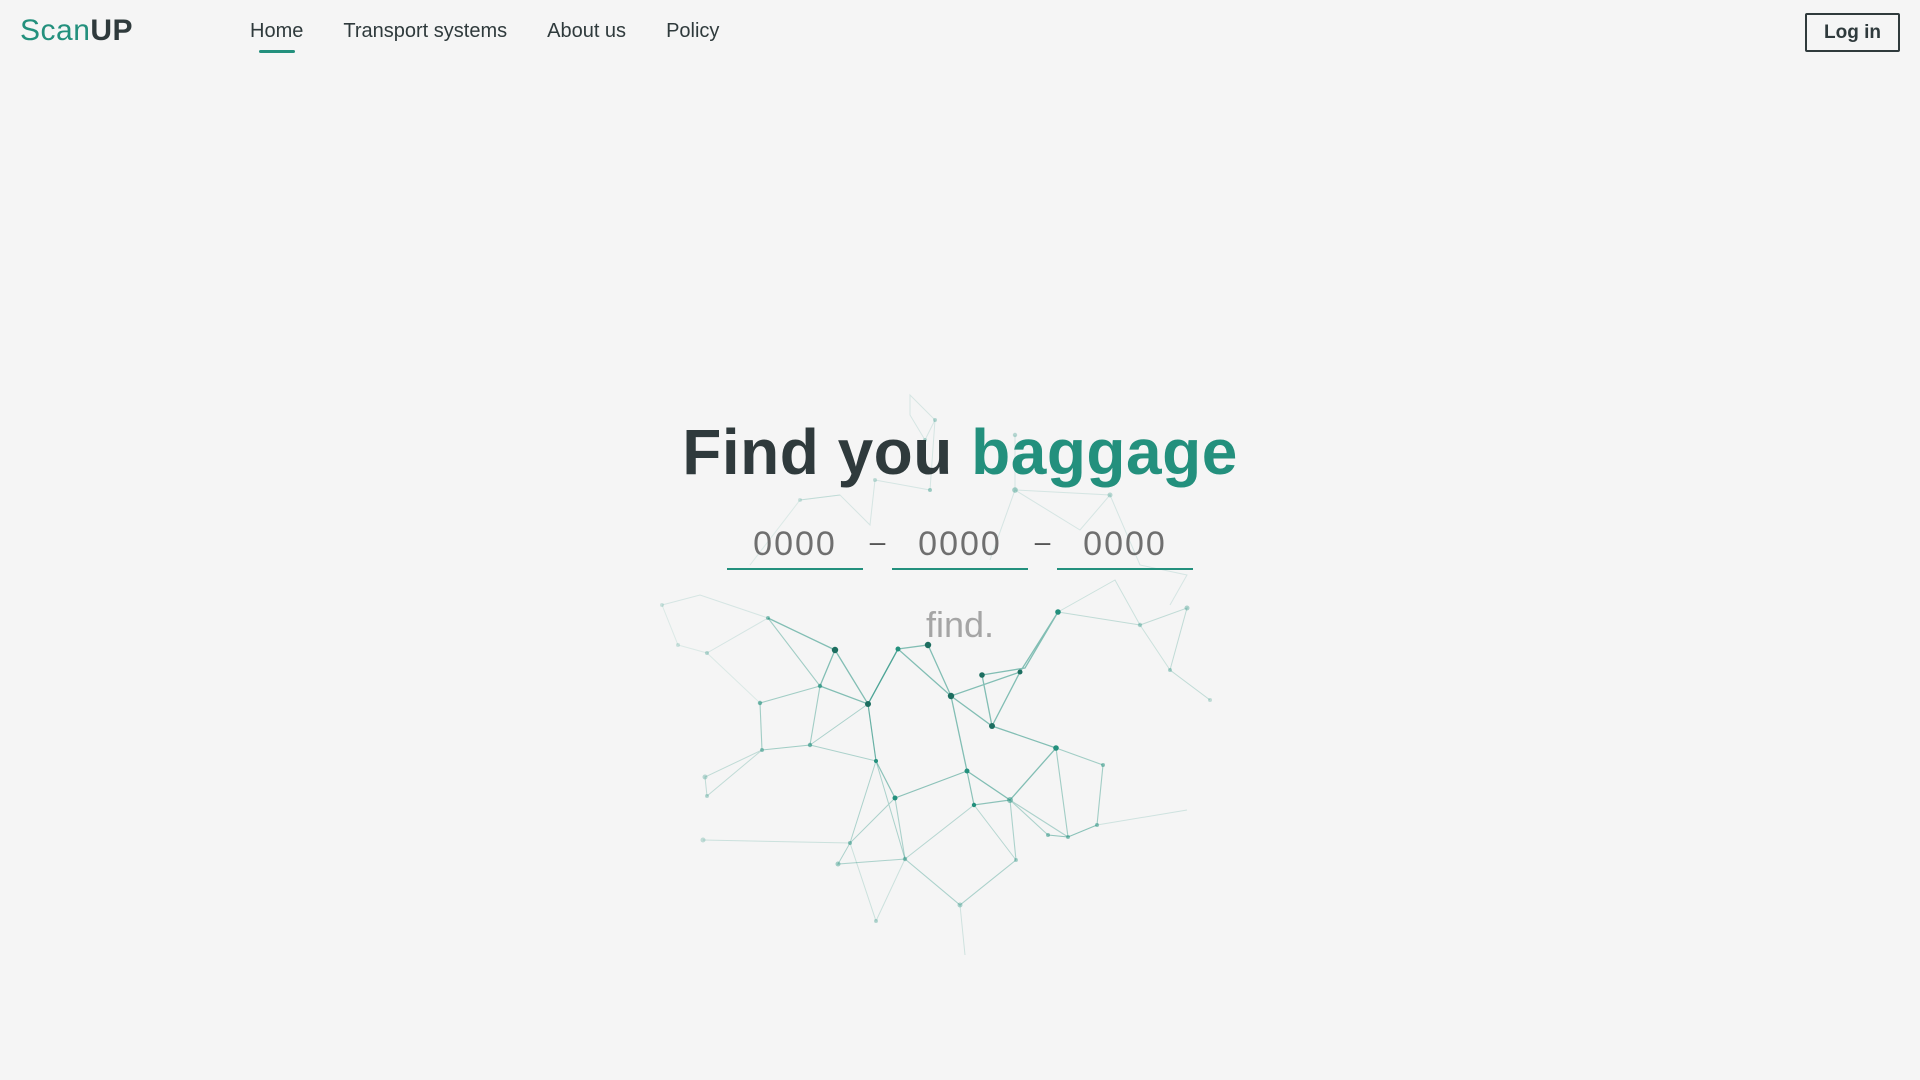  I want to click on hero-section: Find you baggage, so click(960, 452).